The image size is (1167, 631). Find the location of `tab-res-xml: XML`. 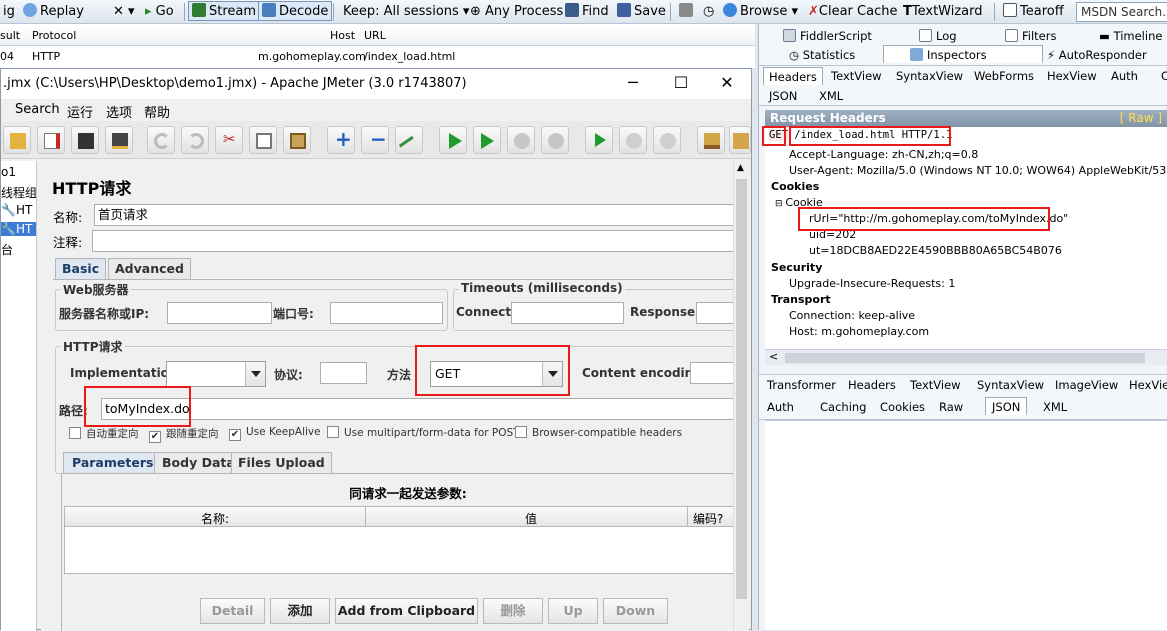

tab-res-xml: XML is located at coordinates (1055, 407).